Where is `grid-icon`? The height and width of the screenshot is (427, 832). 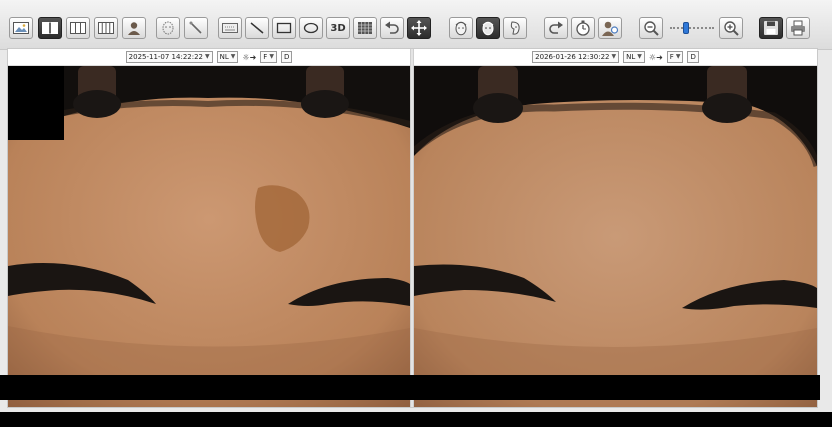 grid-icon is located at coordinates (365, 28).